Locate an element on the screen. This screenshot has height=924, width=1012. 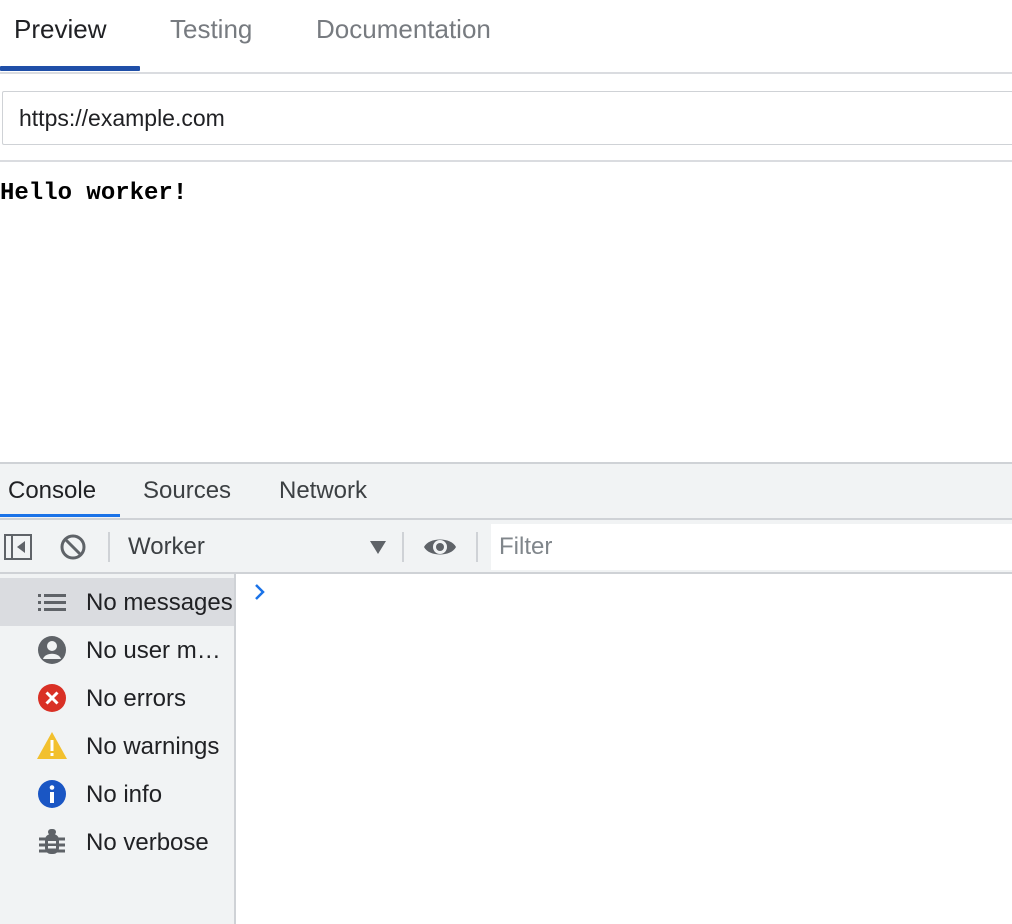
sidebar-item-messages: No messages is located at coordinates (117, 602).